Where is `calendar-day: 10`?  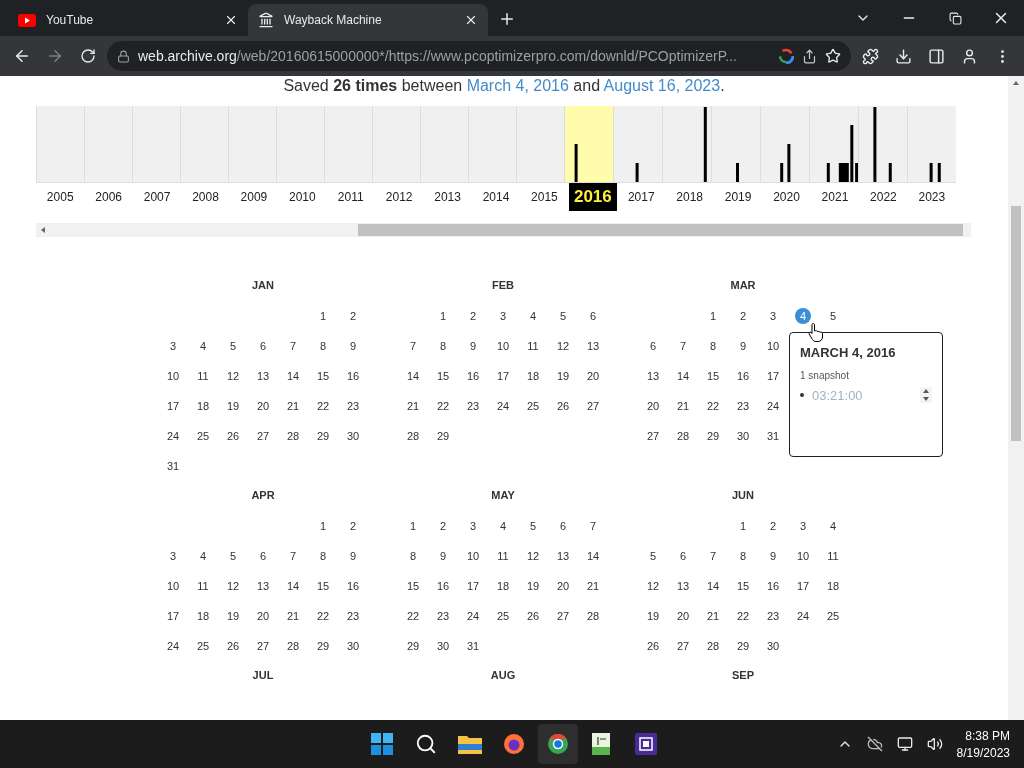
calendar-day: 10 is located at coordinates (773, 346).